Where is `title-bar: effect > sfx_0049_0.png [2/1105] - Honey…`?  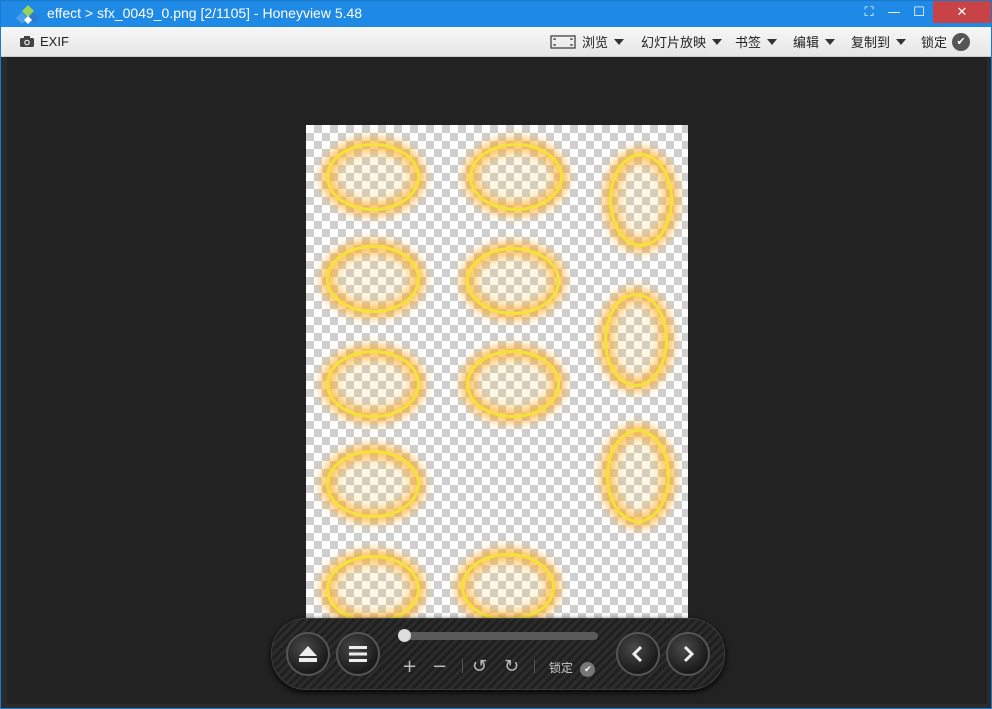 title-bar: effect > sfx_0049_0.png [2/1105] - Honey… is located at coordinates (496, 14).